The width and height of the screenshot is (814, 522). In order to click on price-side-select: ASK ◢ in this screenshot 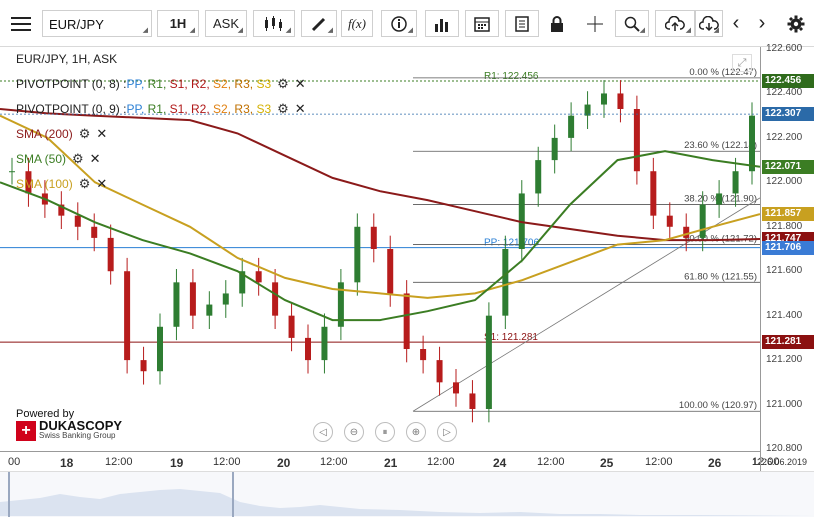, I will do `click(226, 23)`.